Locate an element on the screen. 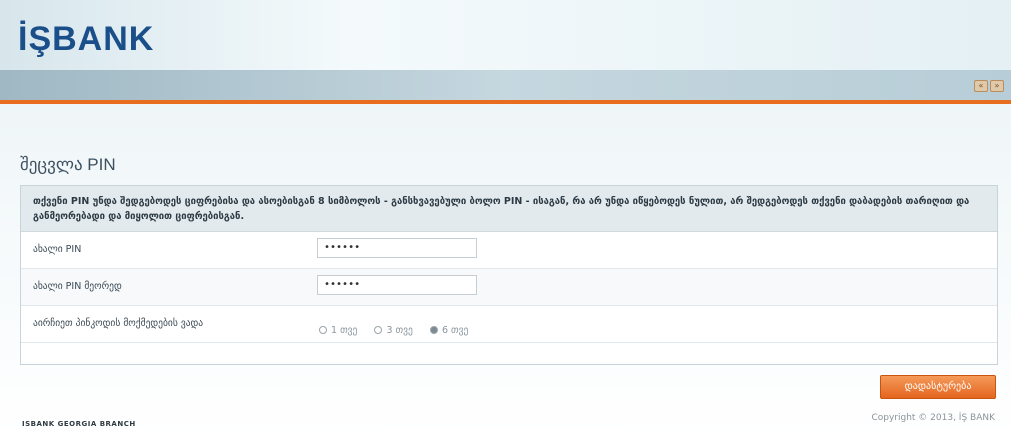  nav-prev-button: « is located at coordinates (981, 86).